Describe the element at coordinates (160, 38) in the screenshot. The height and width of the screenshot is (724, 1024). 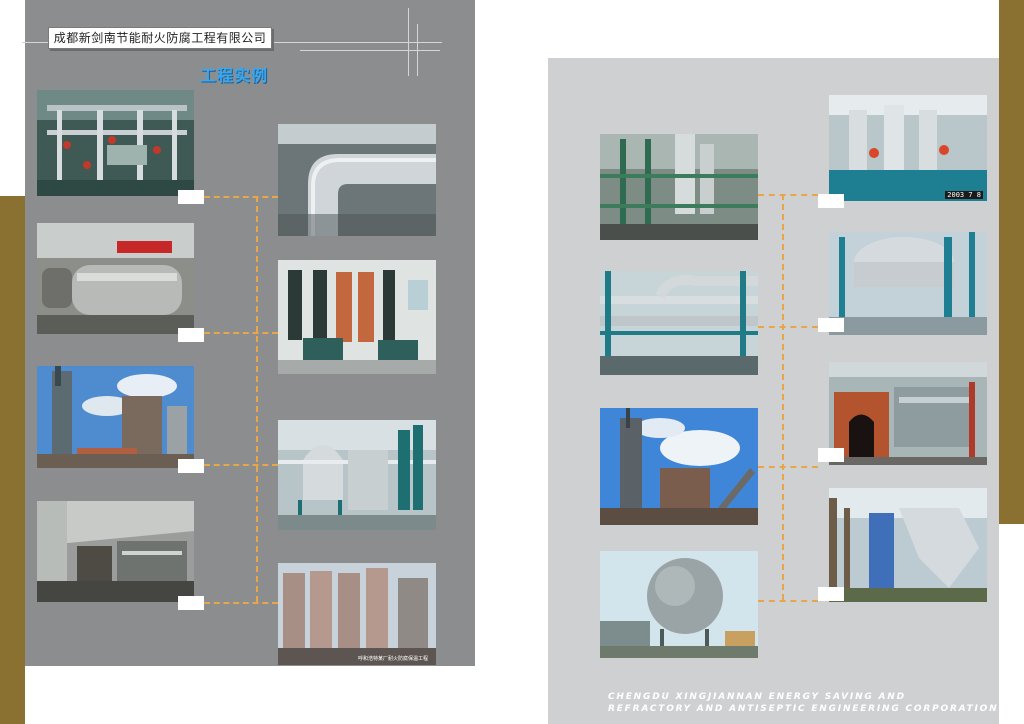
I see `company-name-label: 成都新剑南节能耐火防腐工程有限公司` at that location.